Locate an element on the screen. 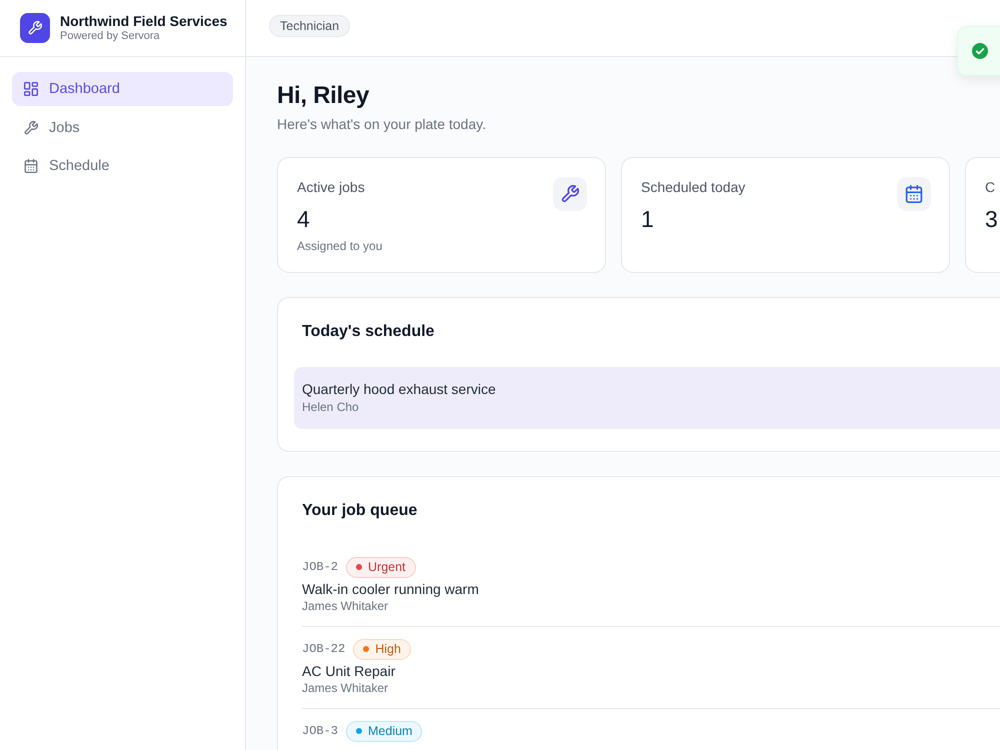 This screenshot has height=750, width=1000. check-circle-icon is located at coordinates (980, 51).